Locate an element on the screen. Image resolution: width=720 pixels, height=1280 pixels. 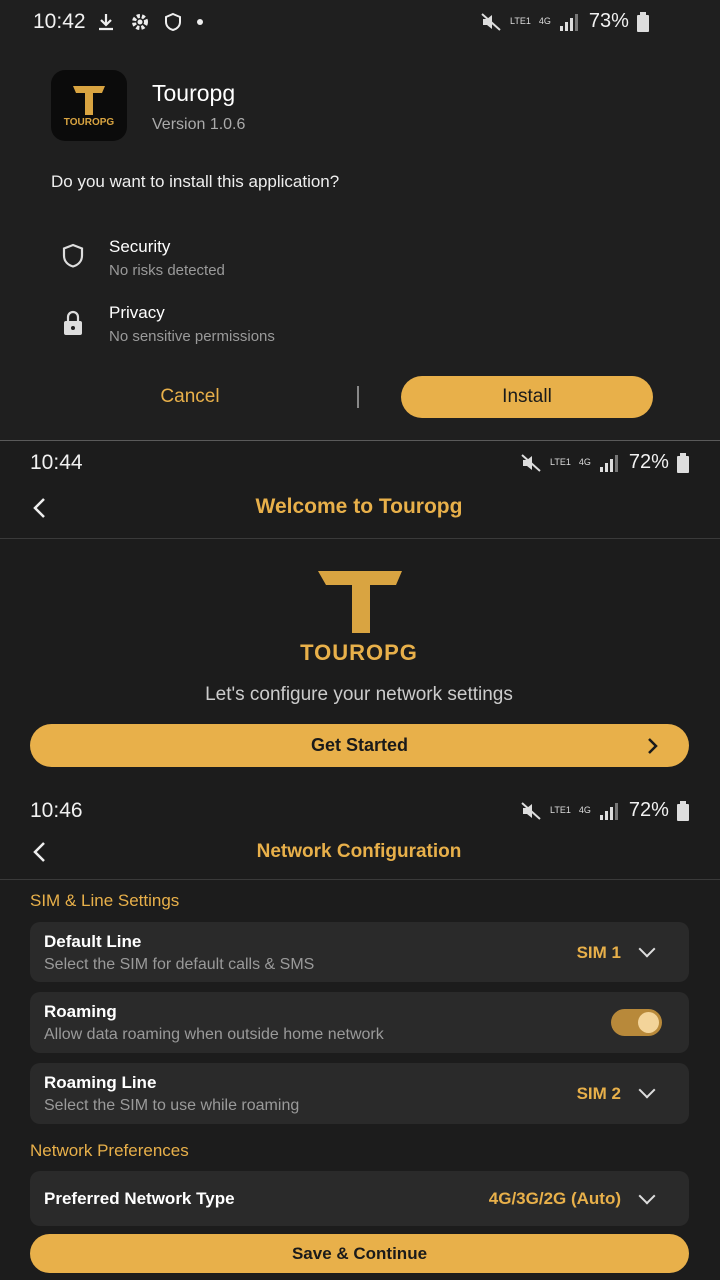
section-network-preferences: Network Preferences is located at coordinates (109, 1150).